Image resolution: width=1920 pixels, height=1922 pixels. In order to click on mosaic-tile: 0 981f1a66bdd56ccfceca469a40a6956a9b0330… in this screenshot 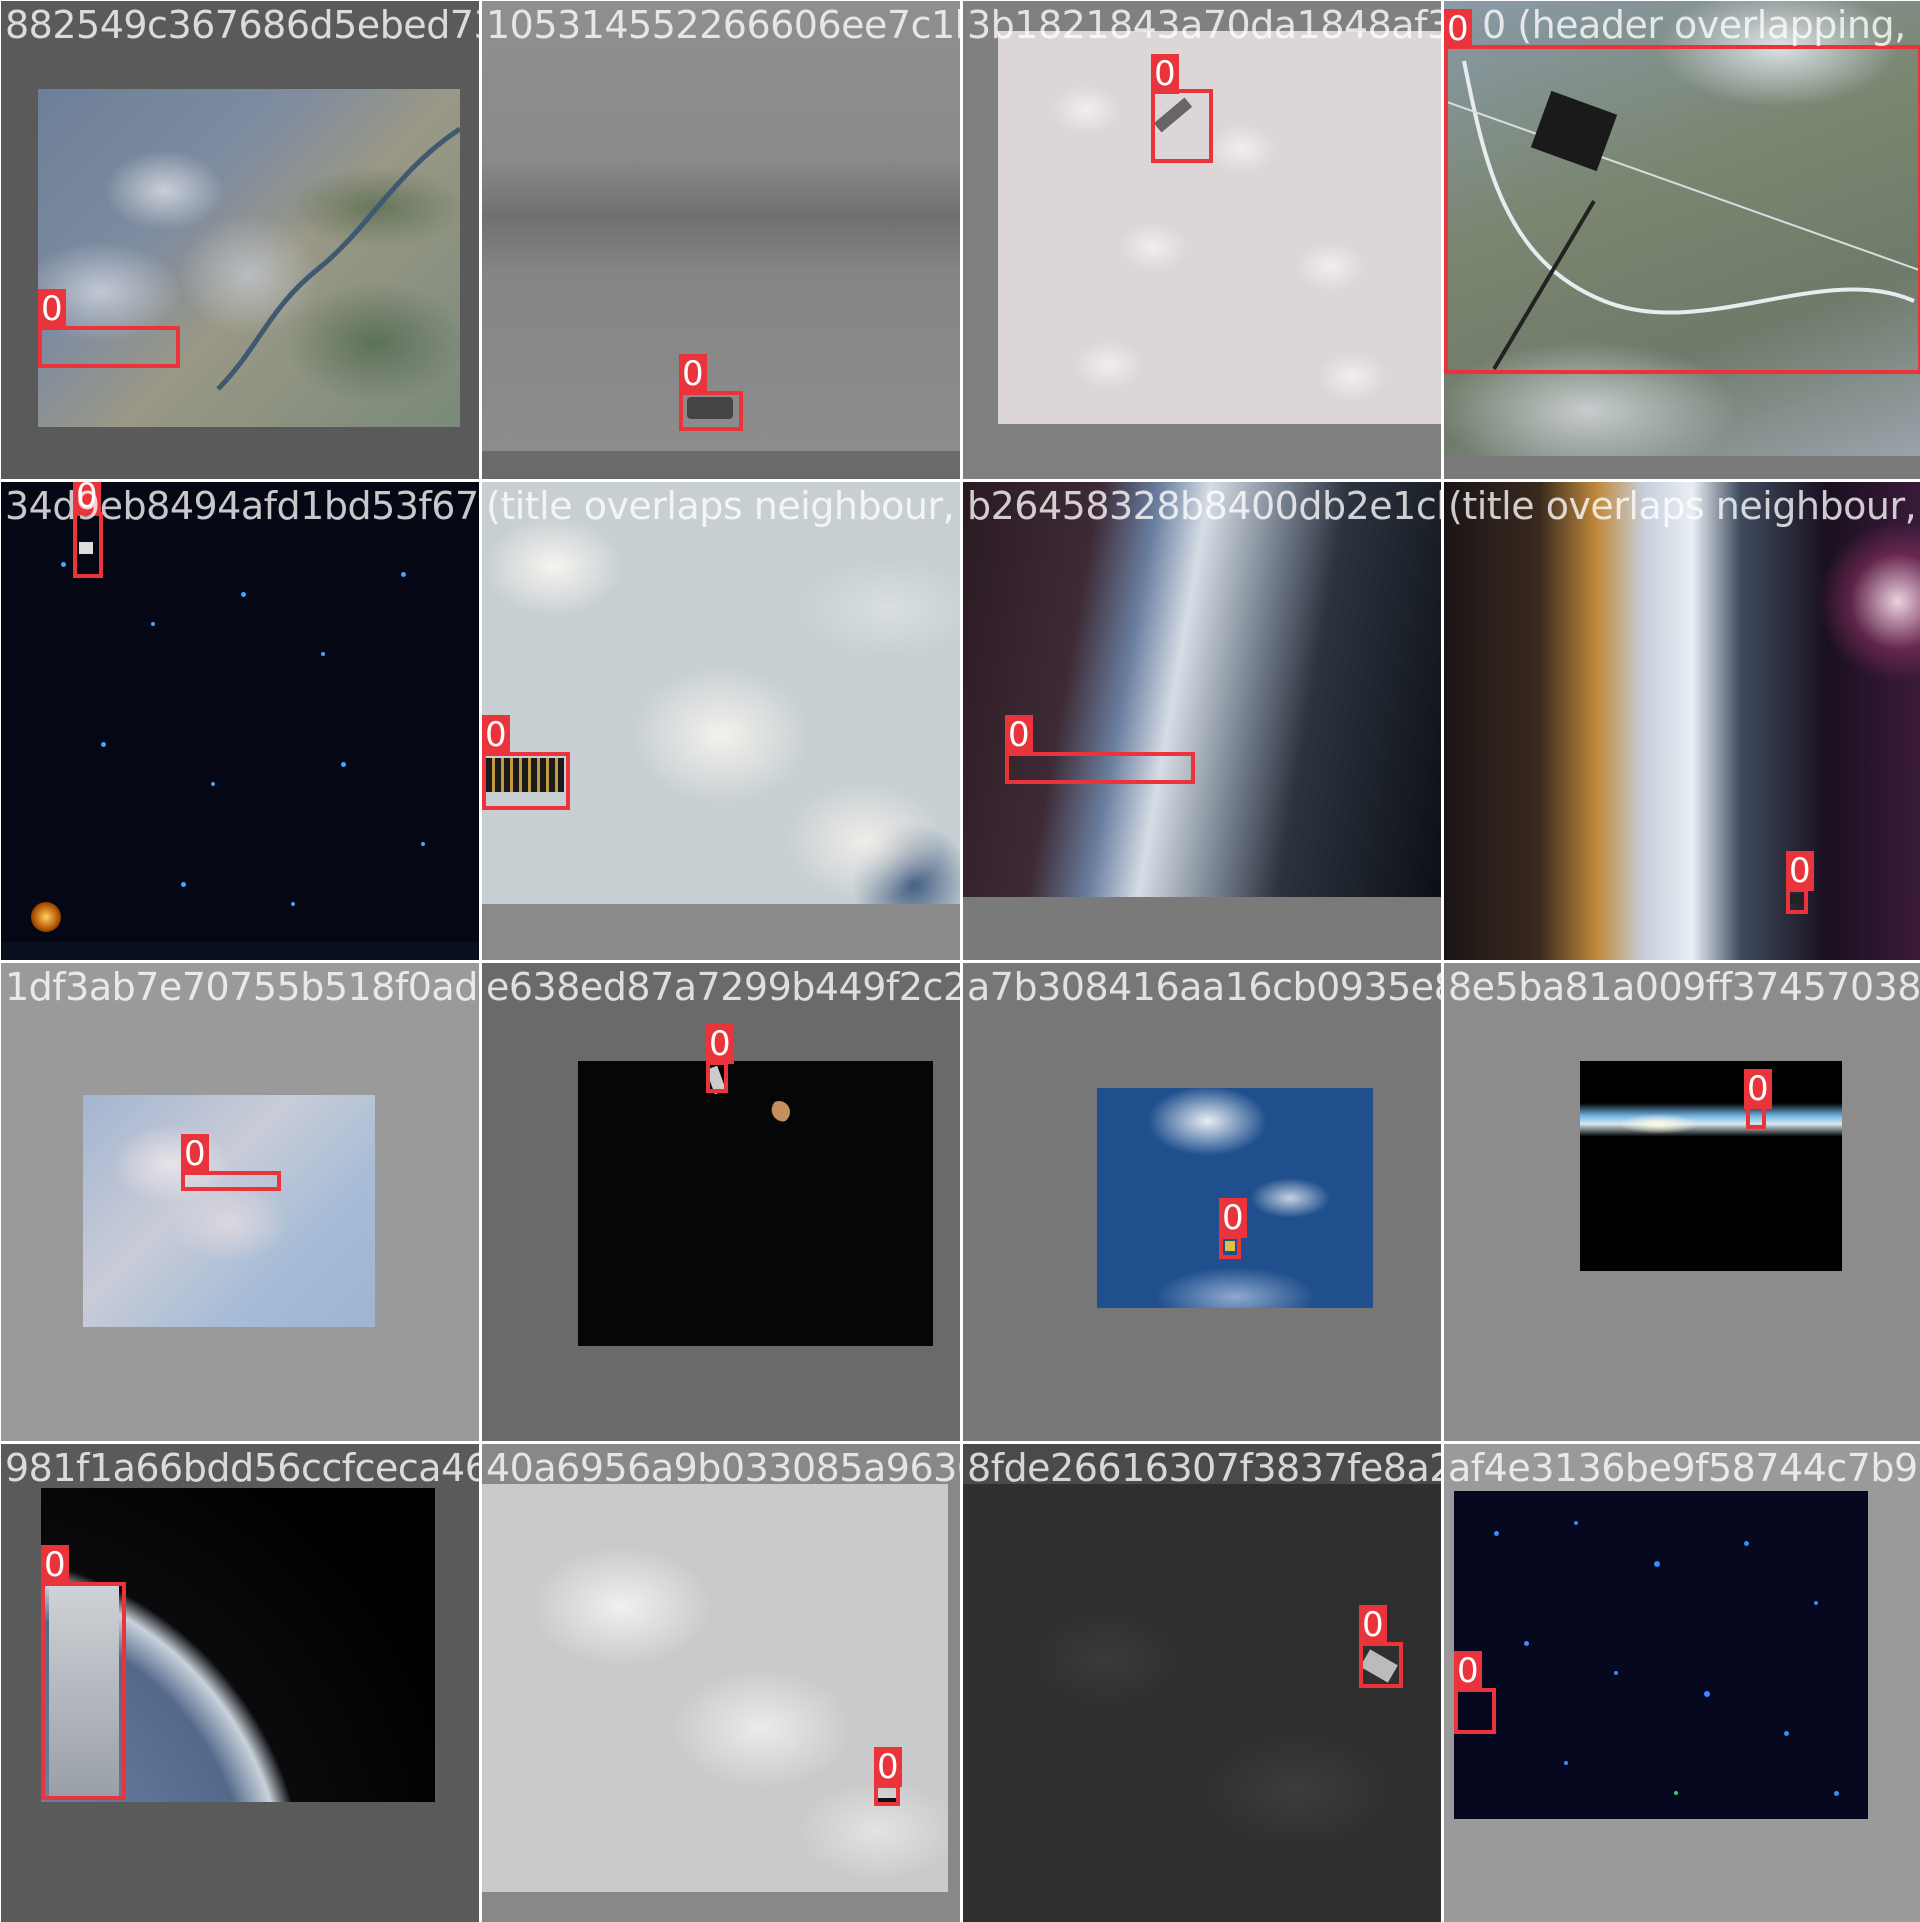, I will do `click(240, 1683)`.